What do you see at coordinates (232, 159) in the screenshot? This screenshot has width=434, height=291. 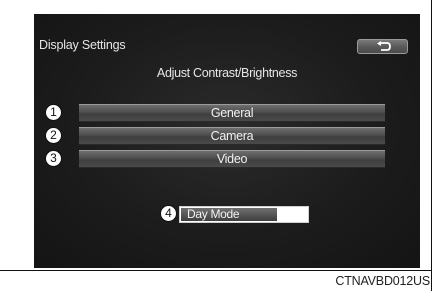 I see `video-button: Video` at bounding box center [232, 159].